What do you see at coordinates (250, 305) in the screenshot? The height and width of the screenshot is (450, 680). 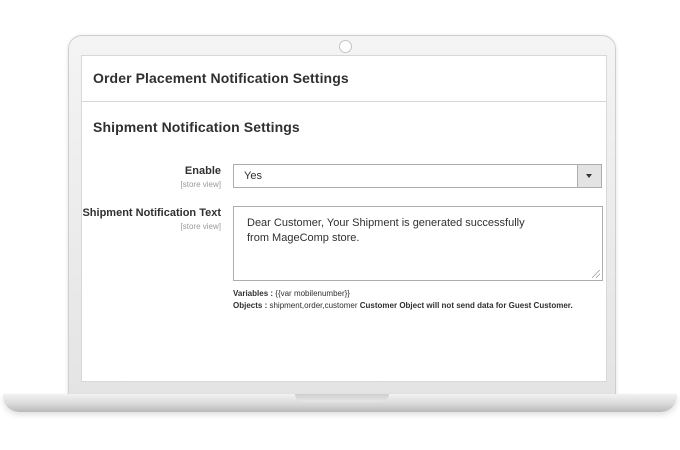 I see `objects-label: Objects :` at bounding box center [250, 305].